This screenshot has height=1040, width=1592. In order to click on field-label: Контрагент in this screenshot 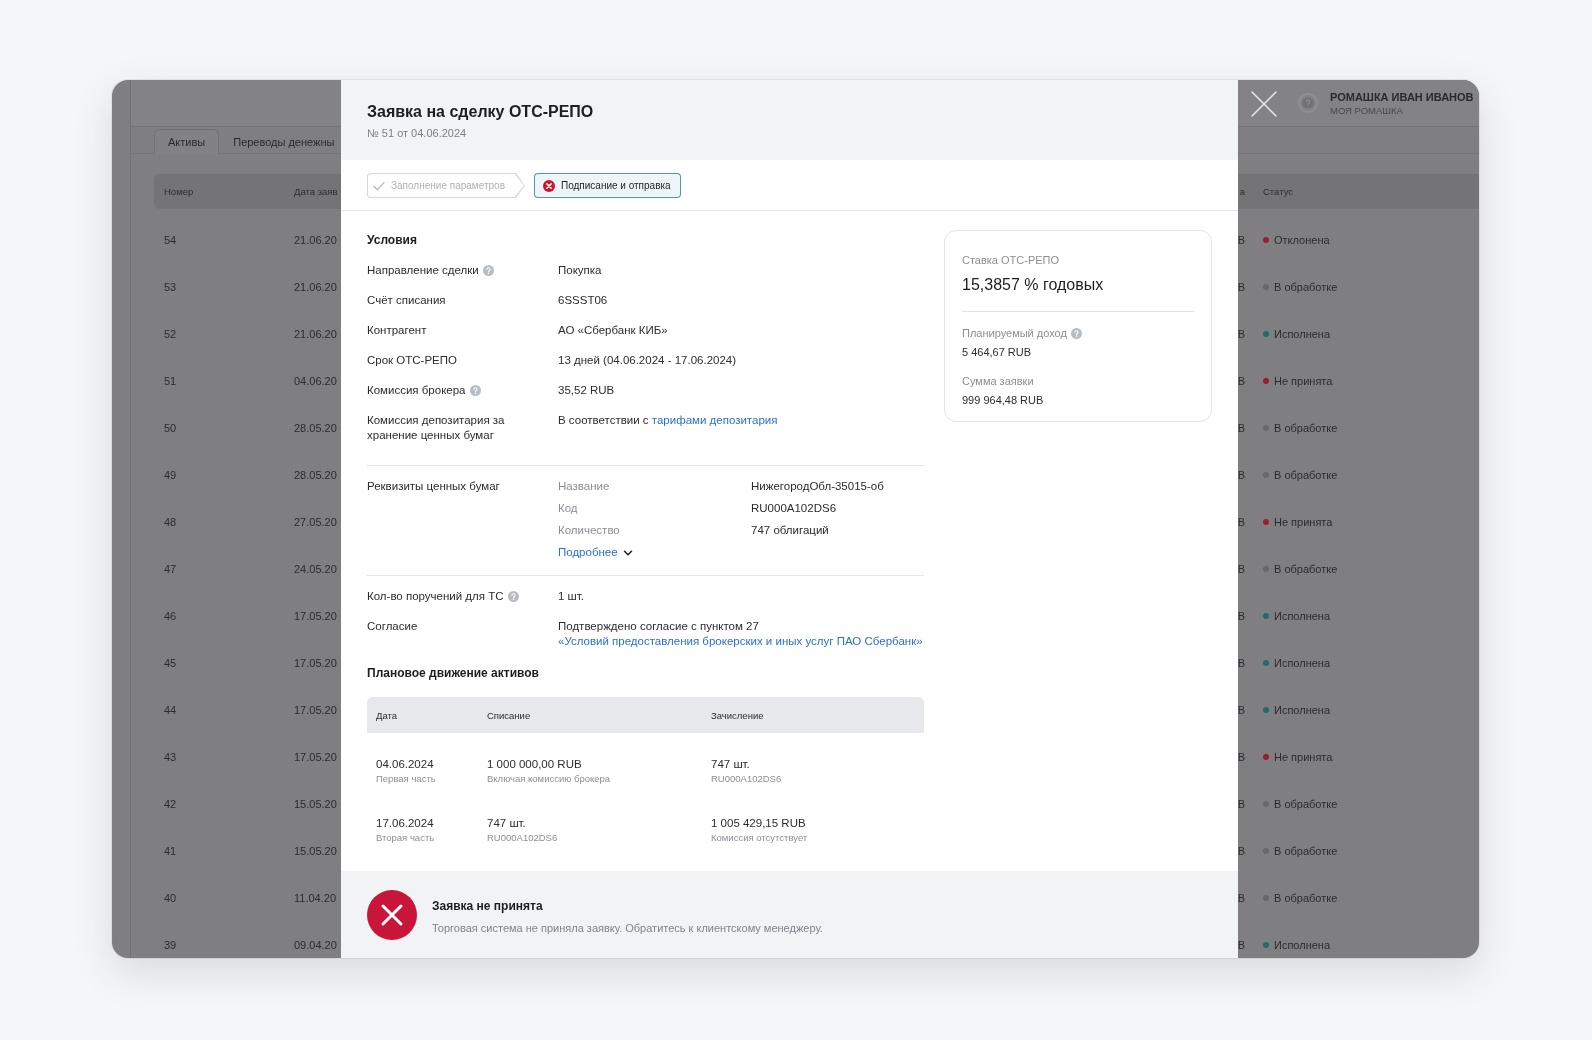, I will do `click(397, 330)`.